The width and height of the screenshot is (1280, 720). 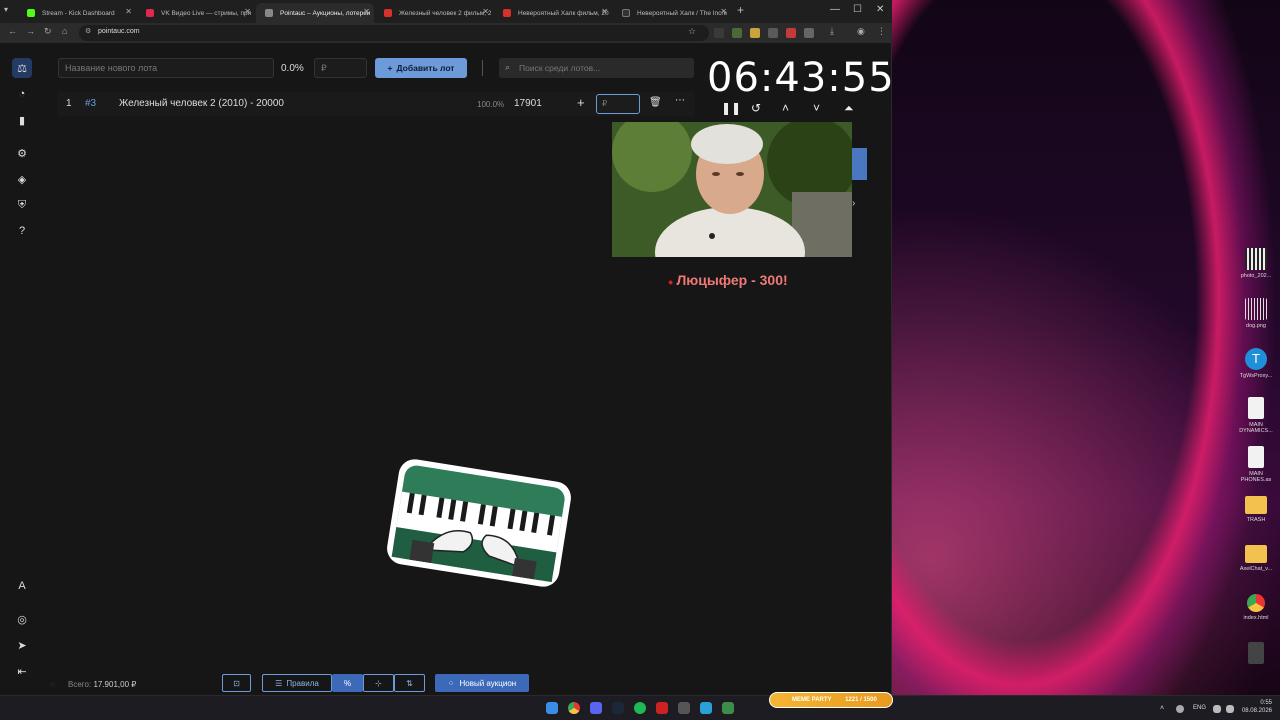 I want to click on add-lot-button: + Добавить лот, so click(x=421, y=68).